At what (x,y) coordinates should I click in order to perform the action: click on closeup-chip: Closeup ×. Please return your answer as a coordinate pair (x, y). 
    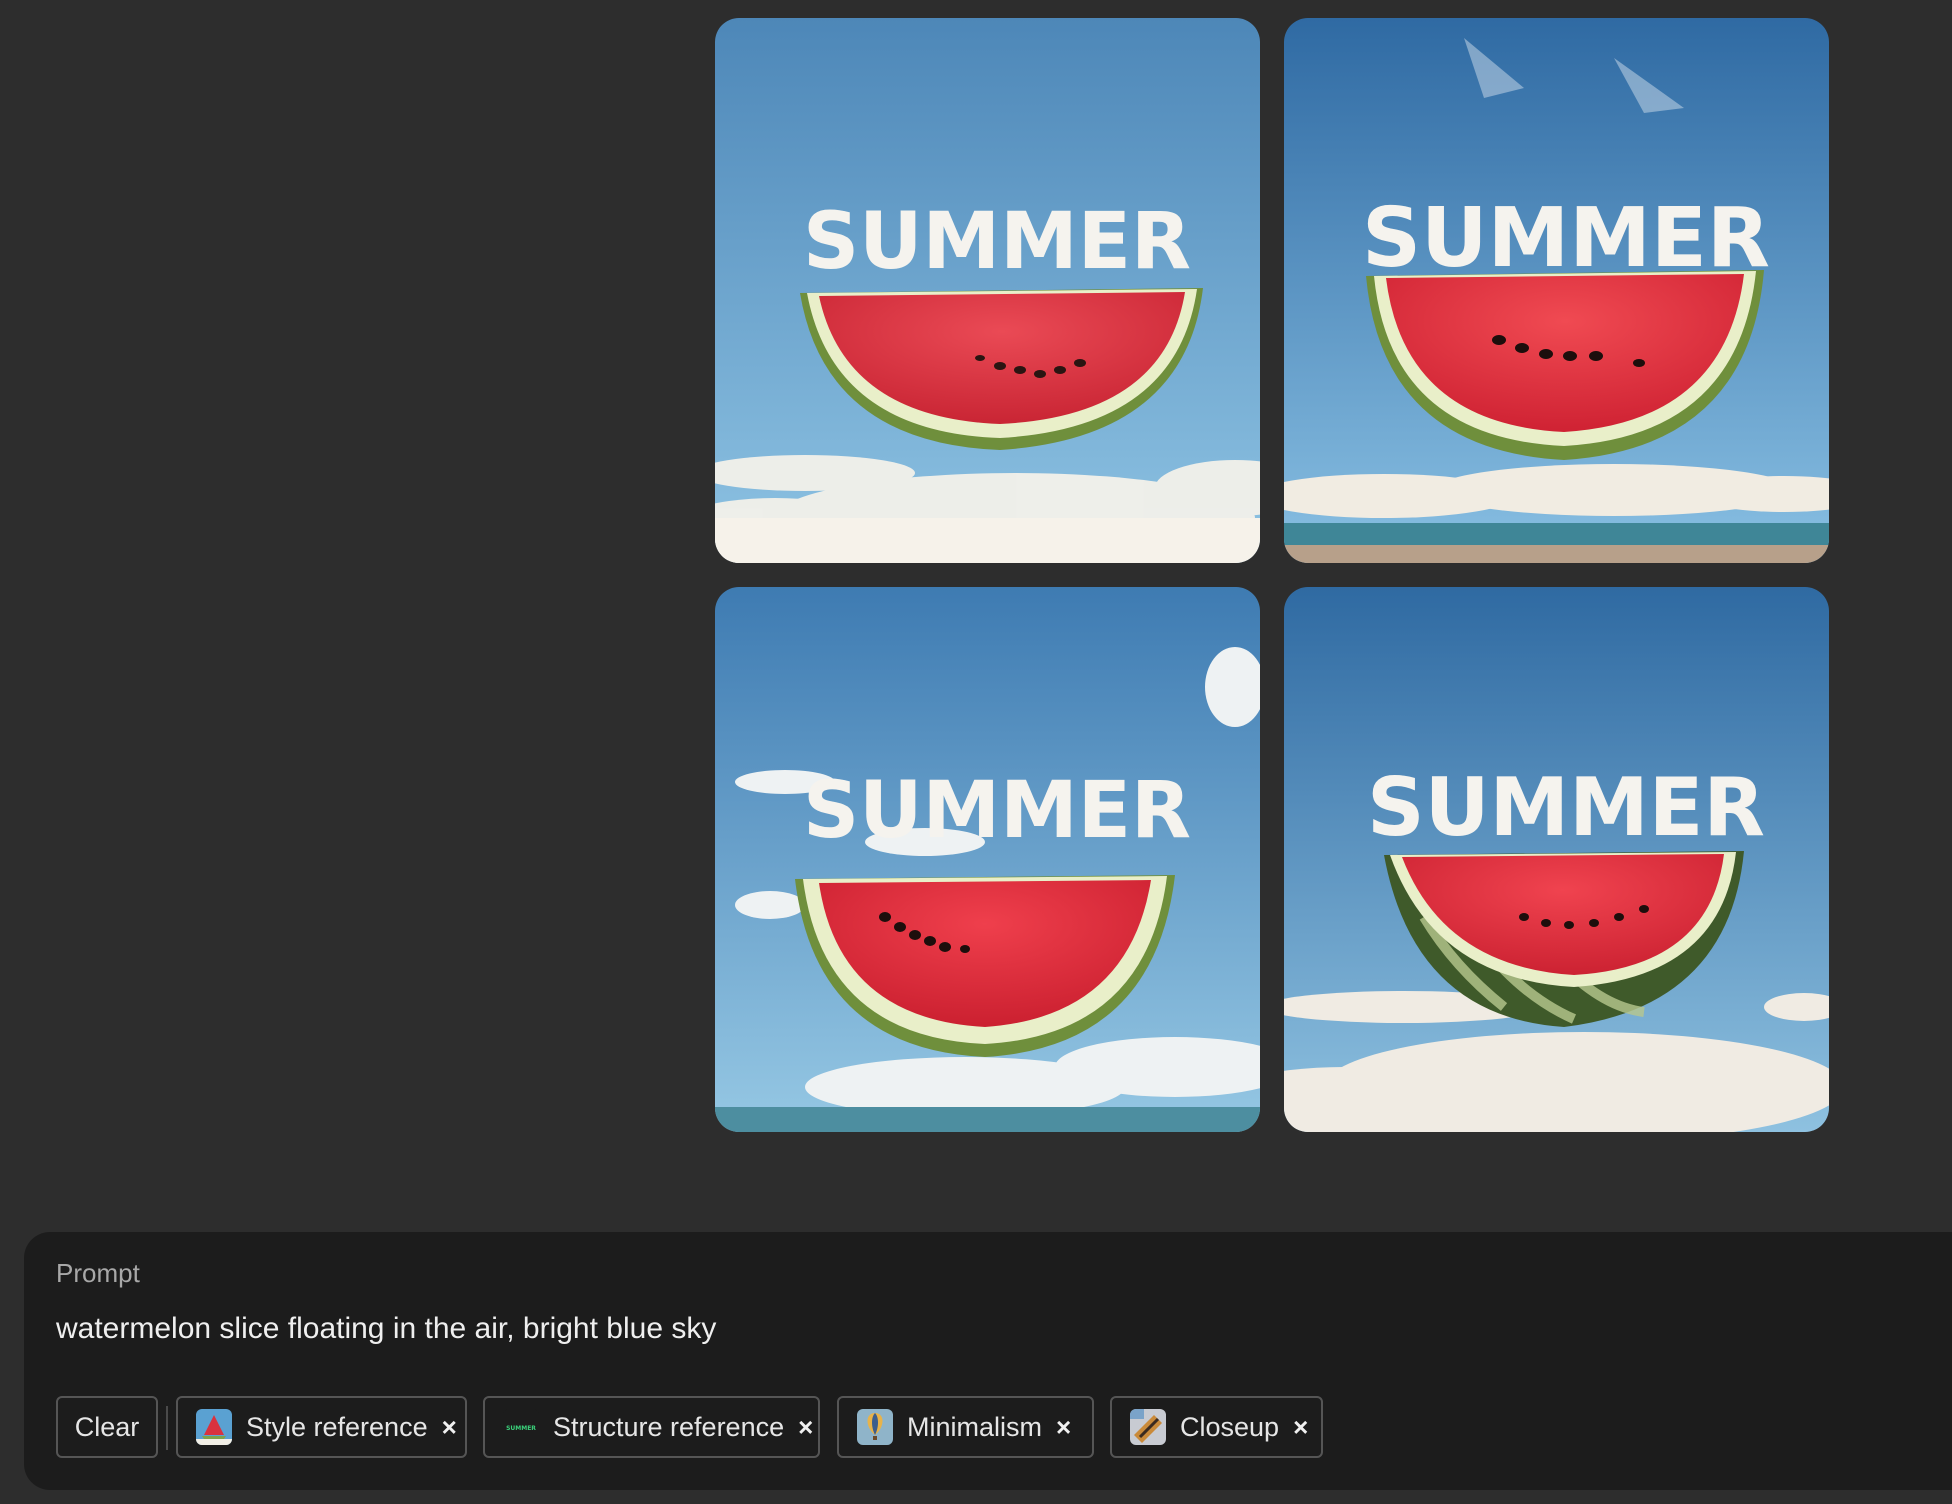
    Looking at the image, I should click on (1216, 1427).